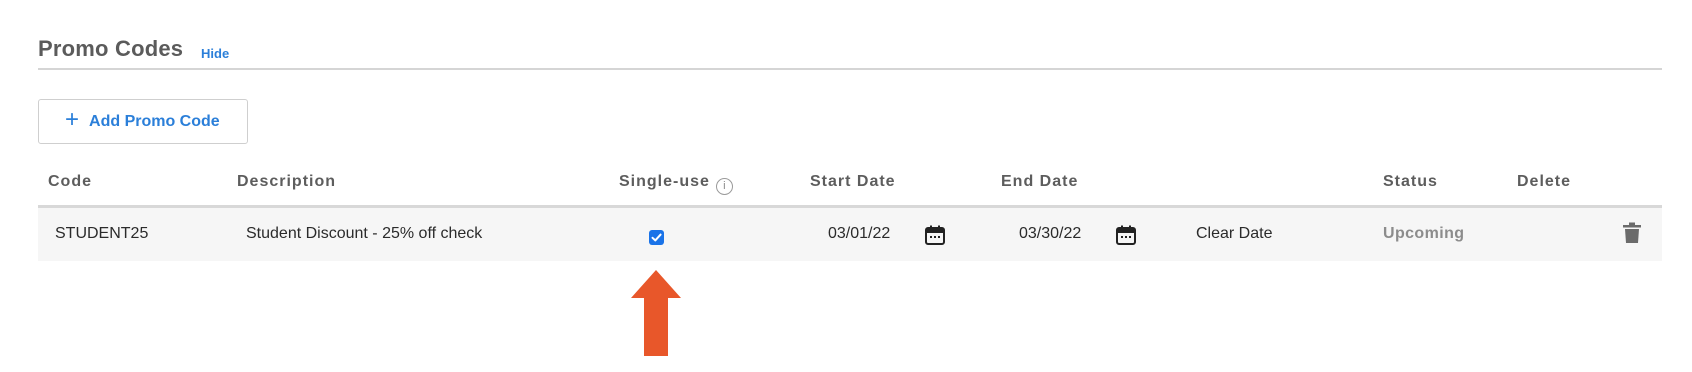  I want to click on clear-date-button: Clear Date, so click(1234, 234).